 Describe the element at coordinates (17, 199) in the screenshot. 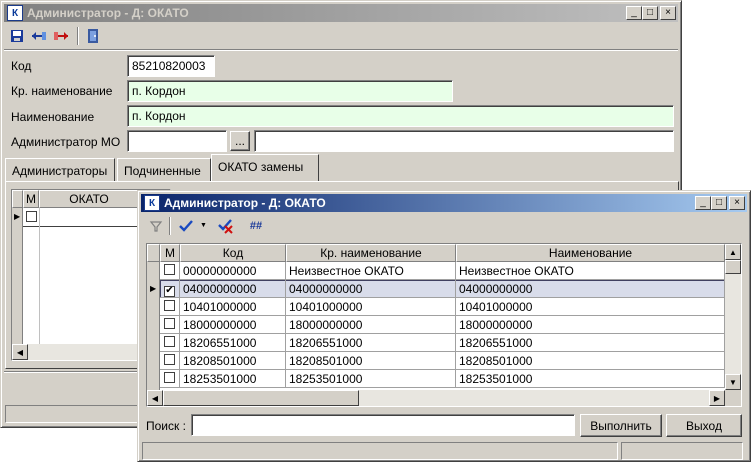

I see `back-grid-indicator-head` at that location.